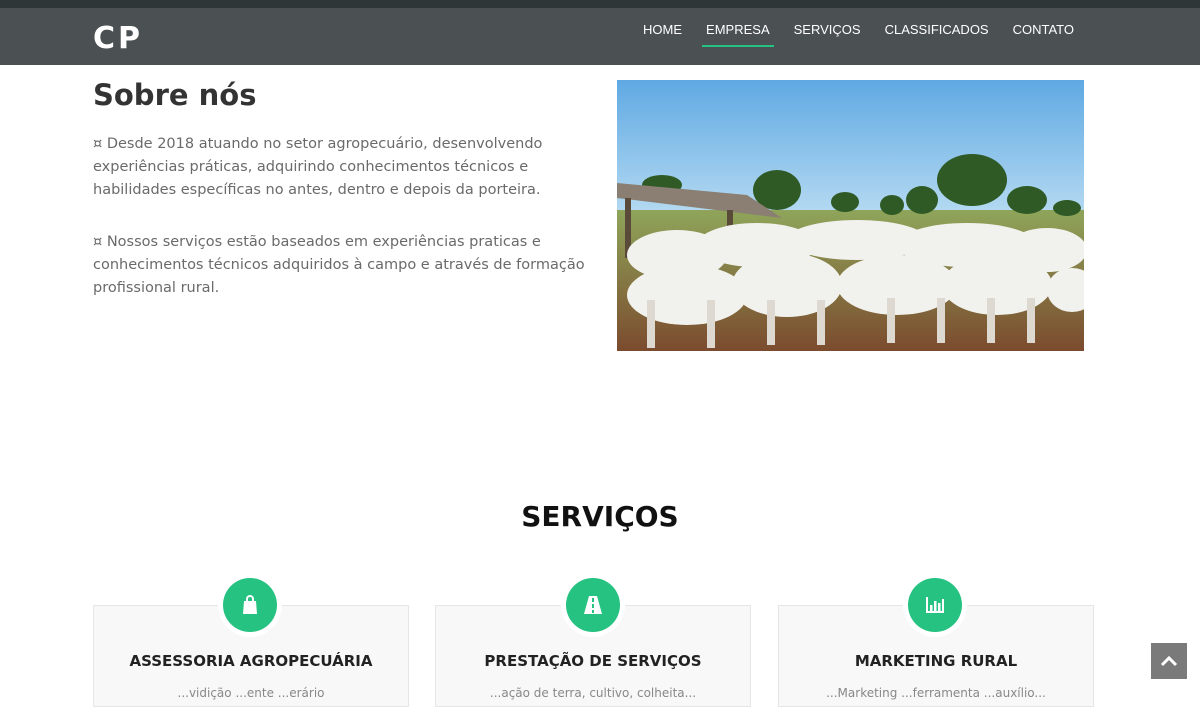 The image size is (1200, 707). I want to click on shopping-bag-icon, so click(250, 605).